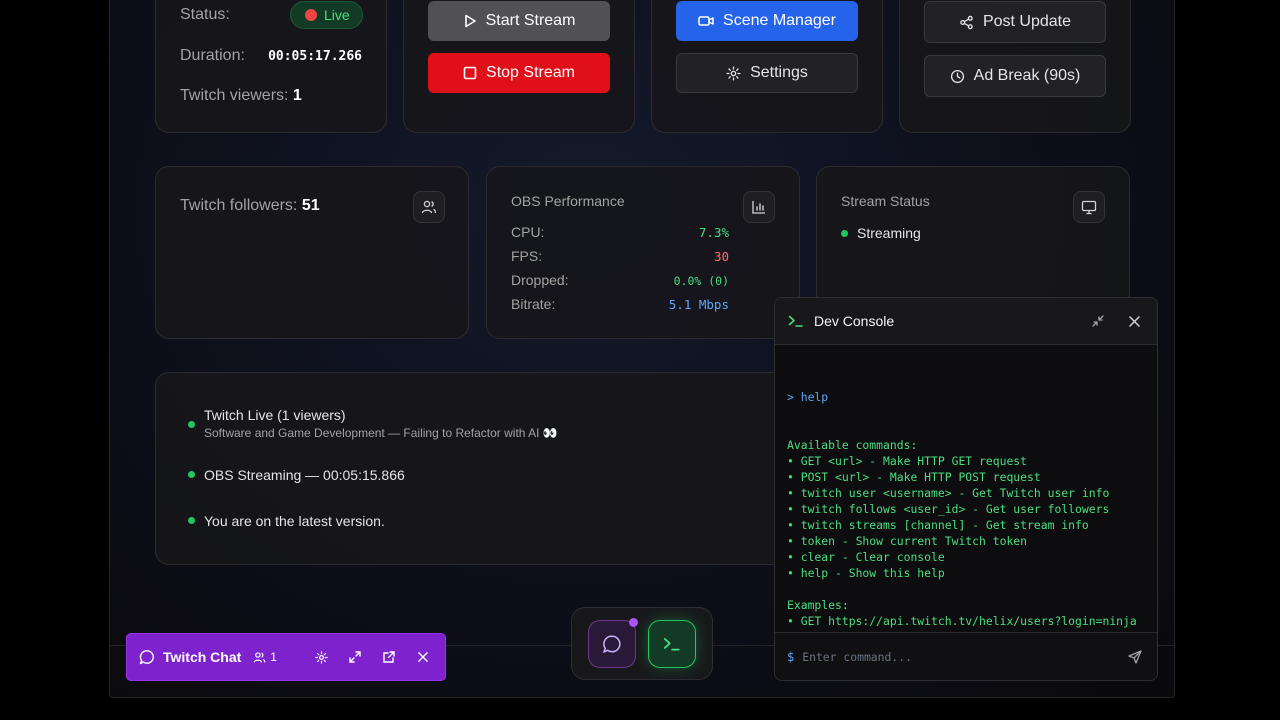 The height and width of the screenshot is (720, 1280). What do you see at coordinates (818, 605) in the screenshot?
I see `console-line: Examples:` at bounding box center [818, 605].